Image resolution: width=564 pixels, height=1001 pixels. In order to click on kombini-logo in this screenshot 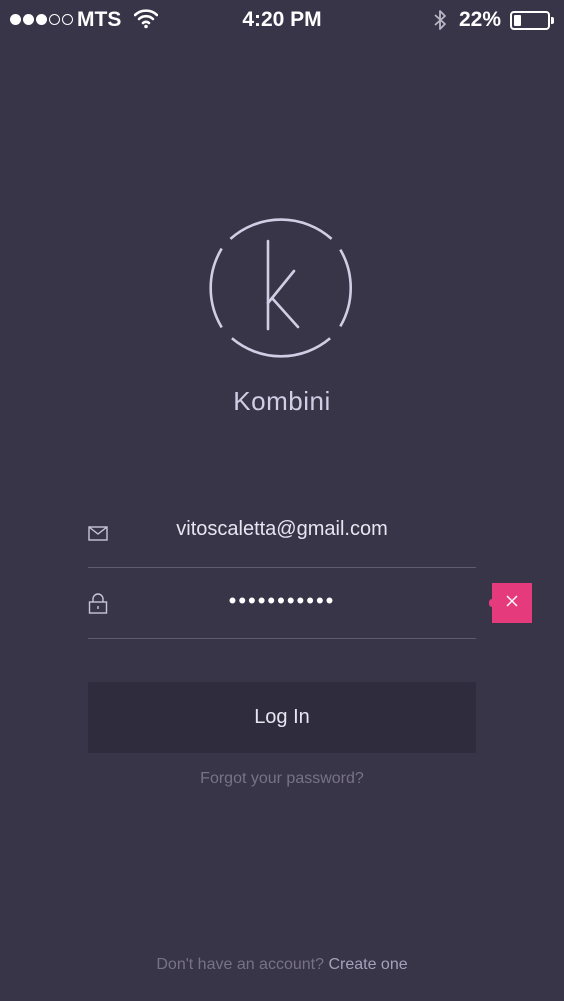, I will do `click(281, 288)`.